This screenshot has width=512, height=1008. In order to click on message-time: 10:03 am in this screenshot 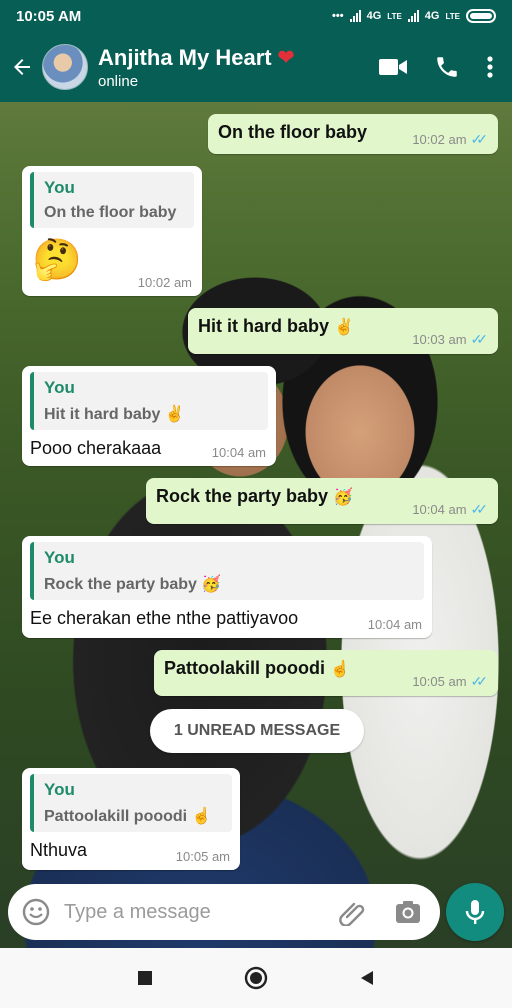, I will do `click(439, 339)`.